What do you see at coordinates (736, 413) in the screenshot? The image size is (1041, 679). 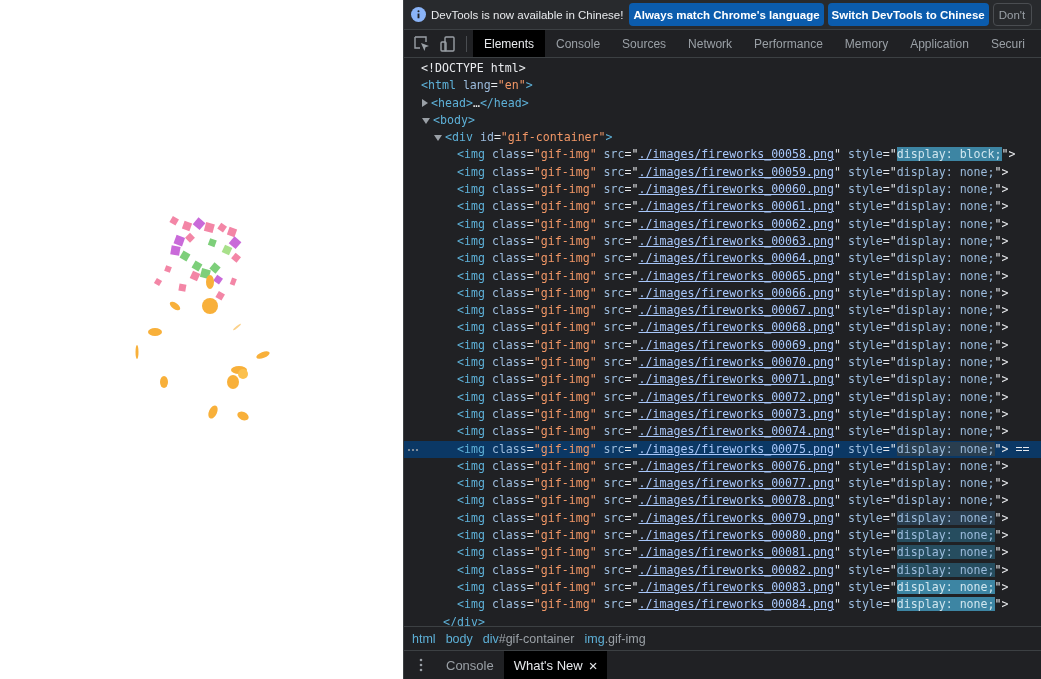 I see `file-link: ./images/fireworks_00073.png` at bounding box center [736, 413].